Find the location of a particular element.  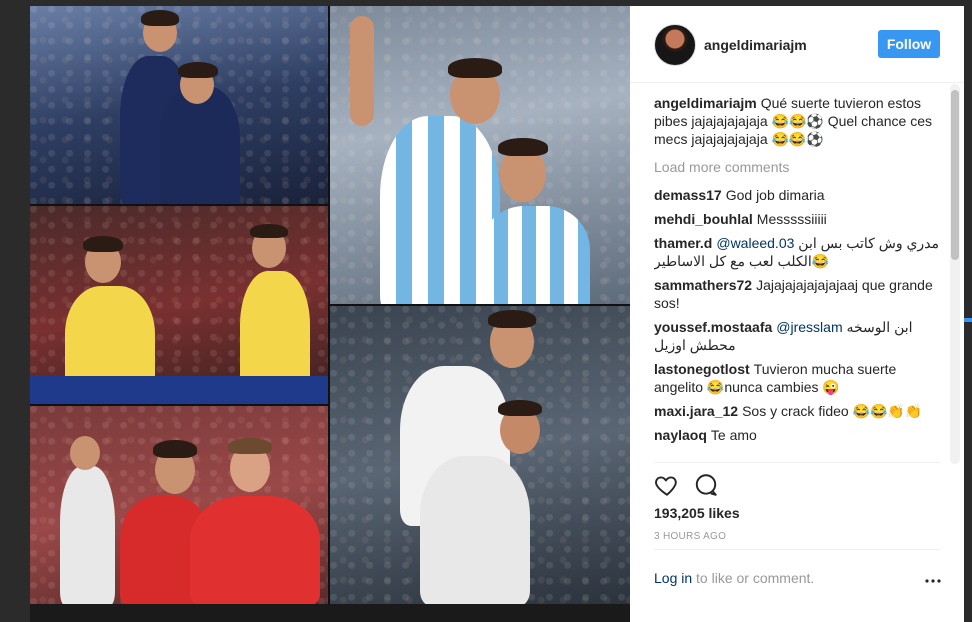

comment-item: naylaoq Te amo is located at coordinates (797, 435).